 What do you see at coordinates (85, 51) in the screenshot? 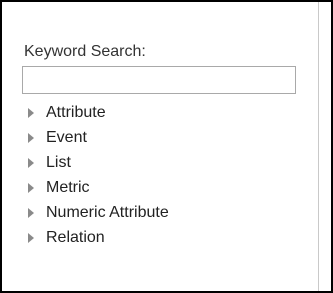
I see `keyword-search-label: Keyword Search:` at bounding box center [85, 51].